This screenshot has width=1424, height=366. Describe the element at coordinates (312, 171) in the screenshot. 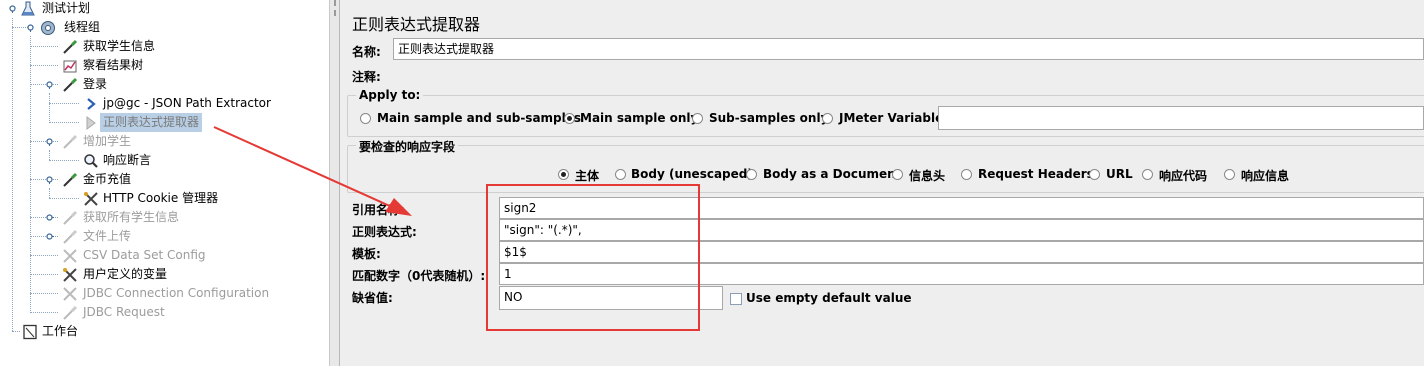

I see `annotation-arrow` at that location.